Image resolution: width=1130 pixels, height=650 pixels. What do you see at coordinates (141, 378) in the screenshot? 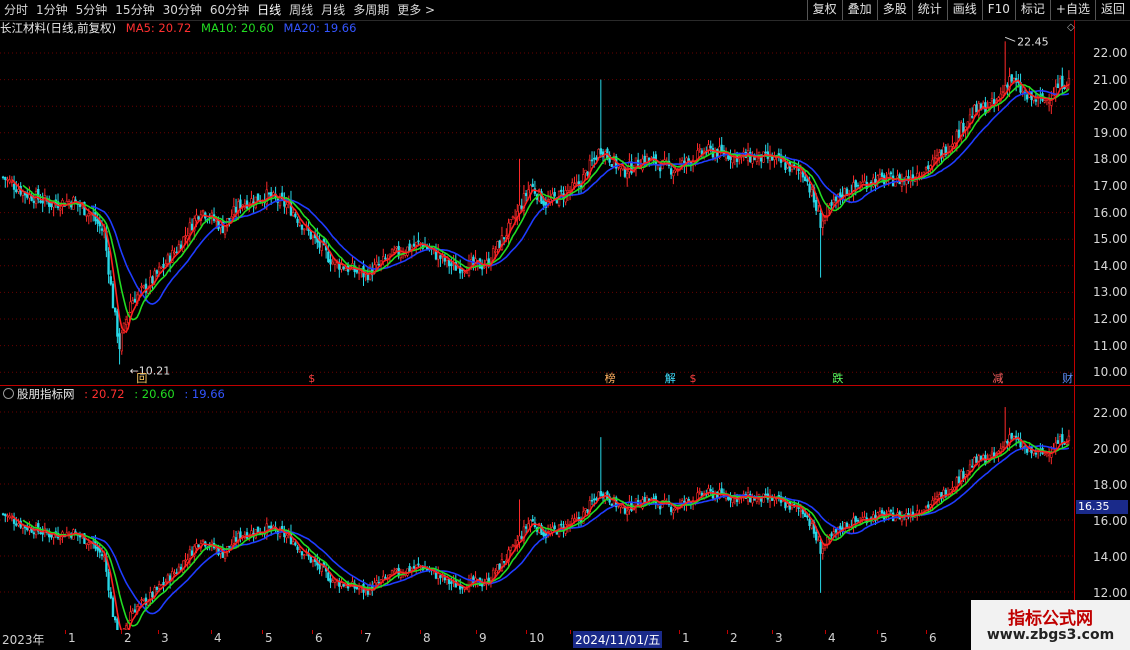
I see `event-marker: 回` at bounding box center [141, 378].